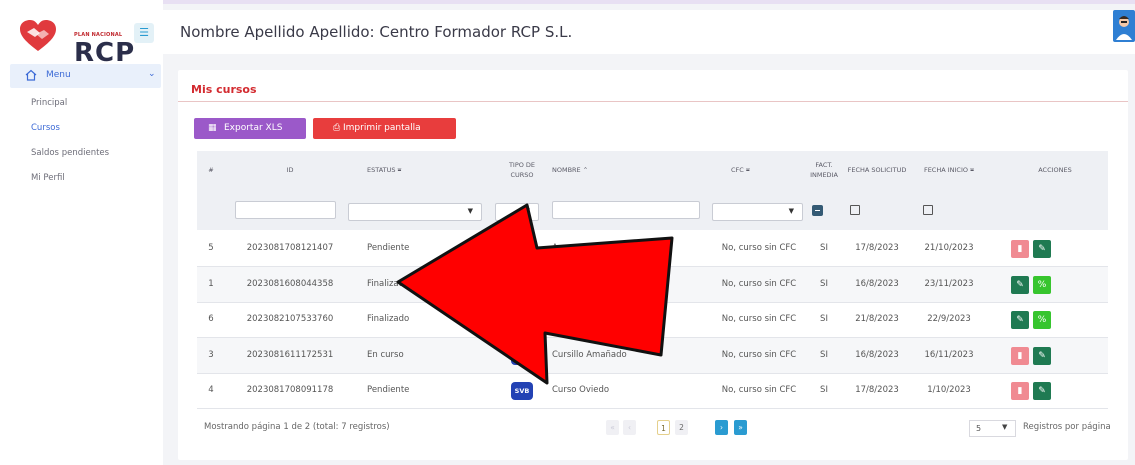  Describe the element at coordinates (740, 427) in the screenshot. I see `last-page-icon: »` at that location.